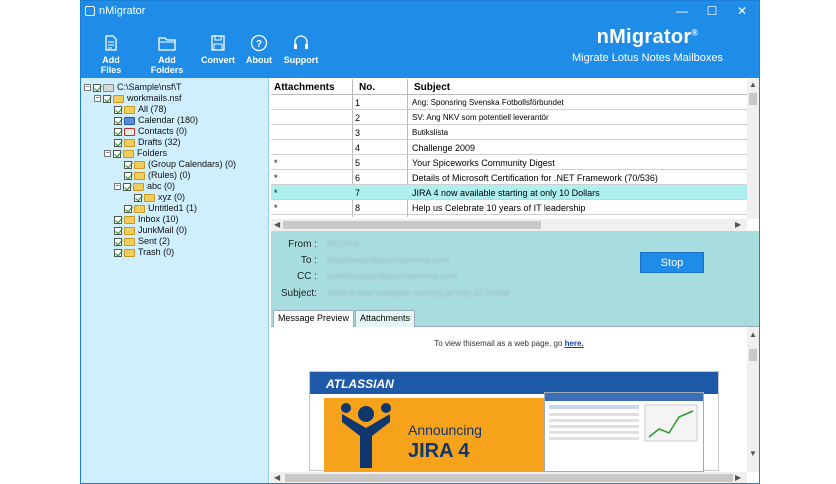  Describe the element at coordinates (509, 147) in the screenshot. I see `table-row: 4 Challenge 2009` at that location.